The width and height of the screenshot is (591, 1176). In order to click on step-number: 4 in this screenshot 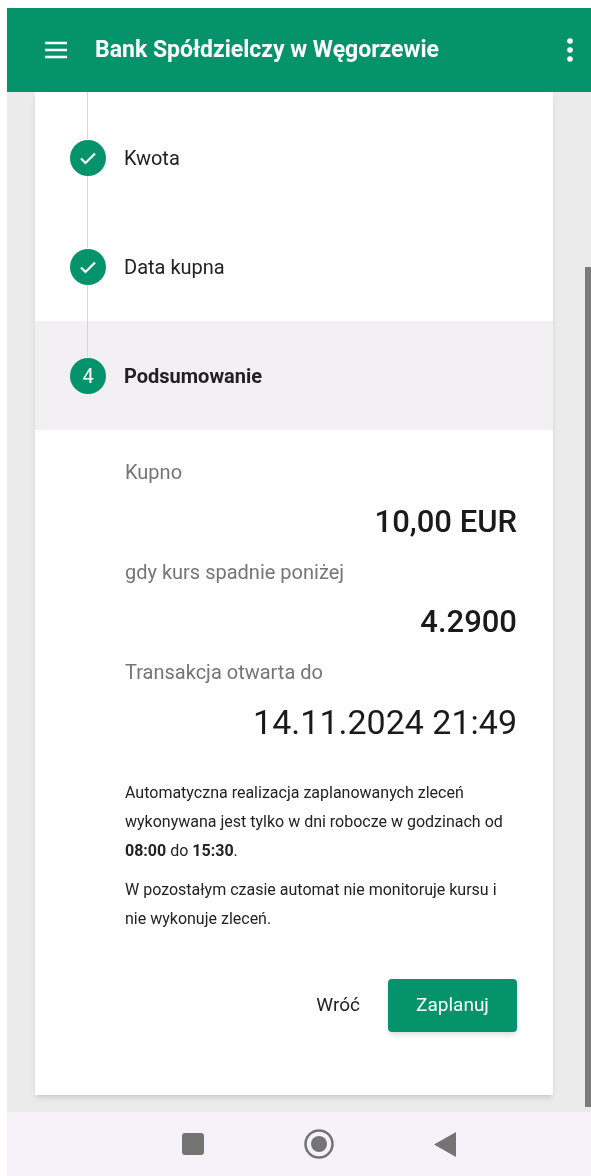, I will do `click(88, 375)`.